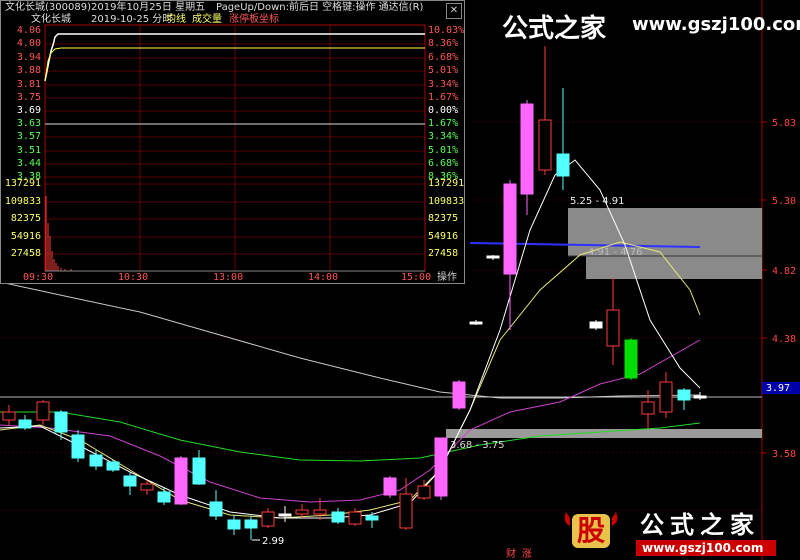  I want to click on watermark-url: www.gszj100.com, so click(716, 24).